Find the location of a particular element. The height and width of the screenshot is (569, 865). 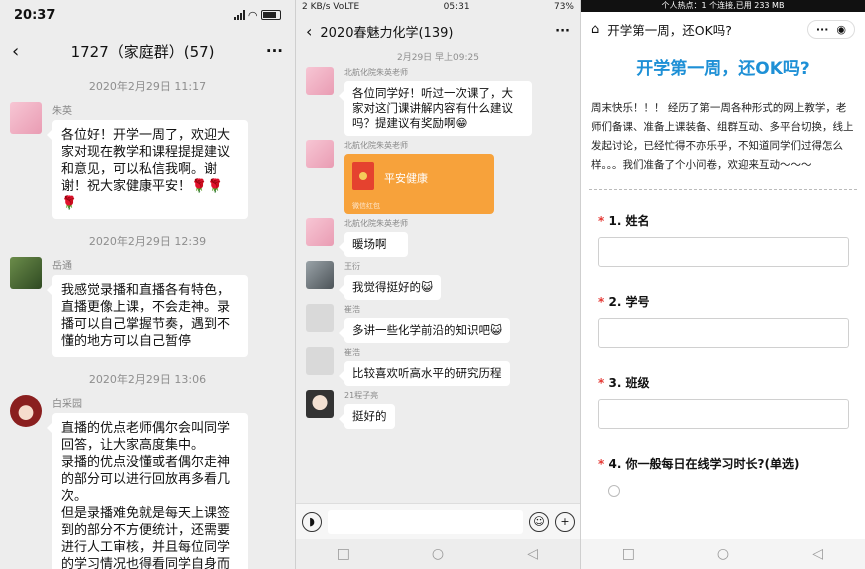

divider is located at coordinates (723, 189).